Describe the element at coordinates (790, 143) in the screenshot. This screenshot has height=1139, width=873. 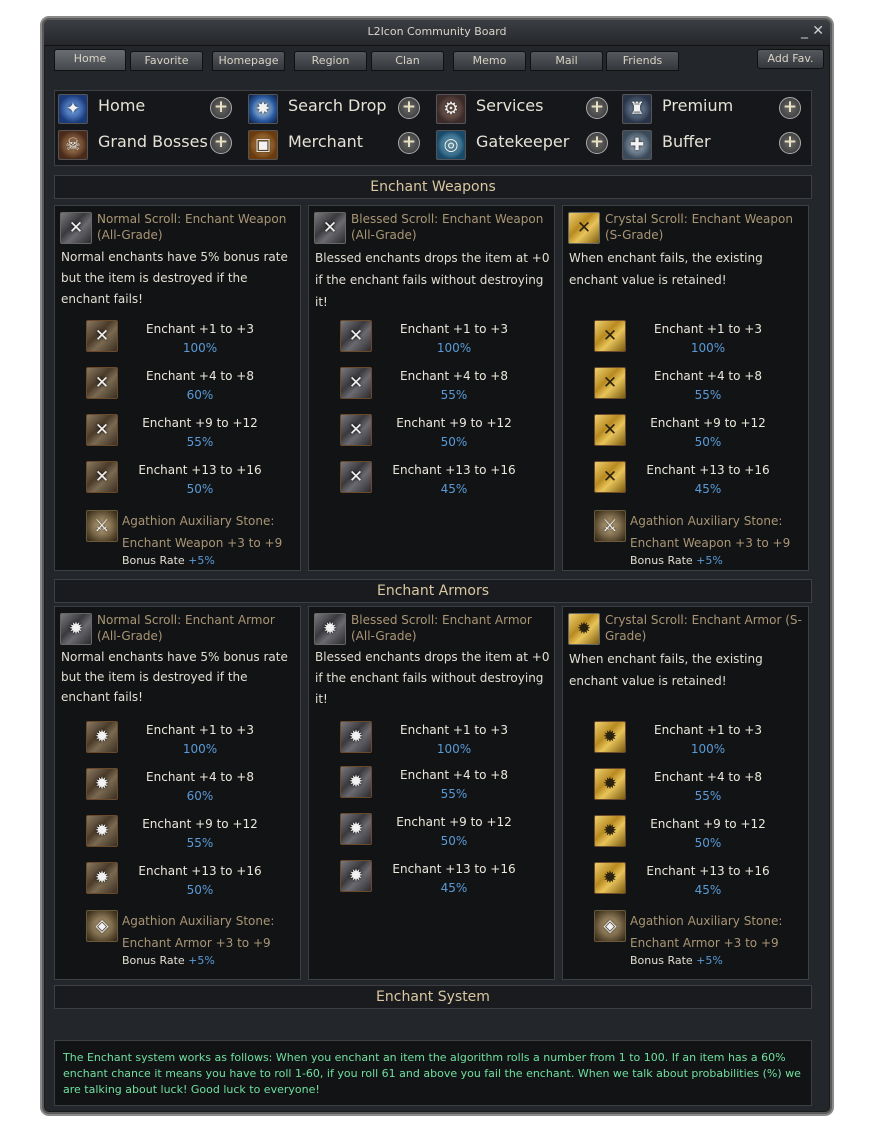
I see `nav-buffer-plus-button: +` at that location.